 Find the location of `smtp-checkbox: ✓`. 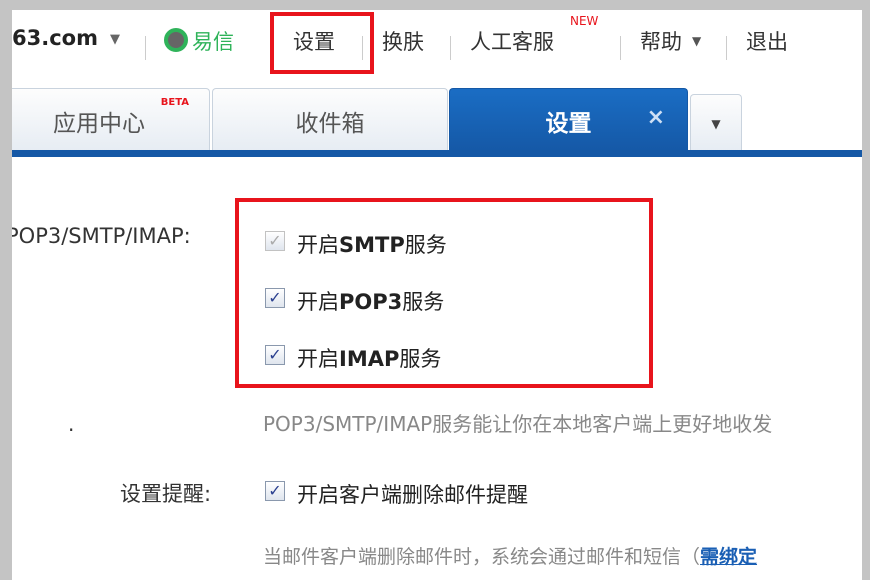

smtp-checkbox: ✓ is located at coordinates (275, 241).